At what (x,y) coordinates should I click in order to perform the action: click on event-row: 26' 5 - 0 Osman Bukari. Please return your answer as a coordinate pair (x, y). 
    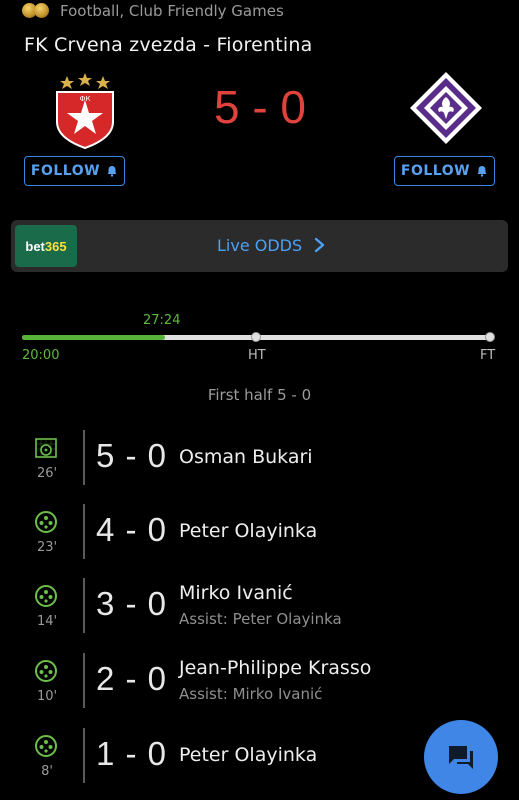
    Looking at the image, I should click on (259, 460).